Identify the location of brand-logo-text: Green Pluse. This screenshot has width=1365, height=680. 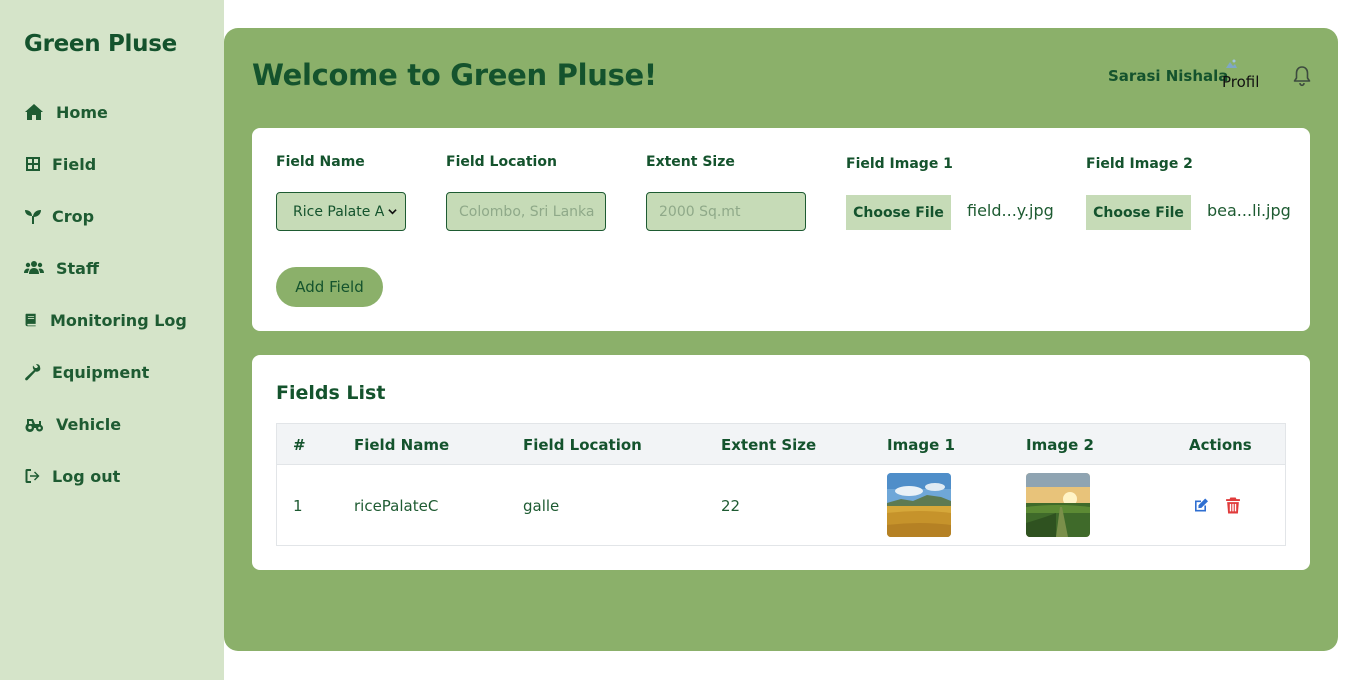
(100, 44).